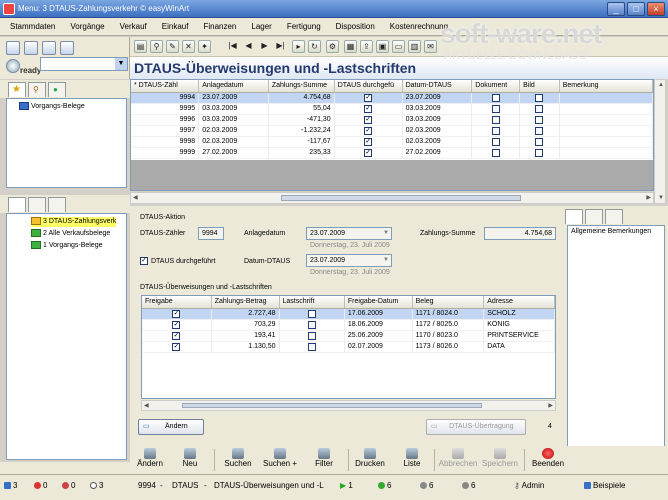 The height and width of the screenshot is (500, 668). I want to click on menu-disposition: Disposition, so click(355, 26).